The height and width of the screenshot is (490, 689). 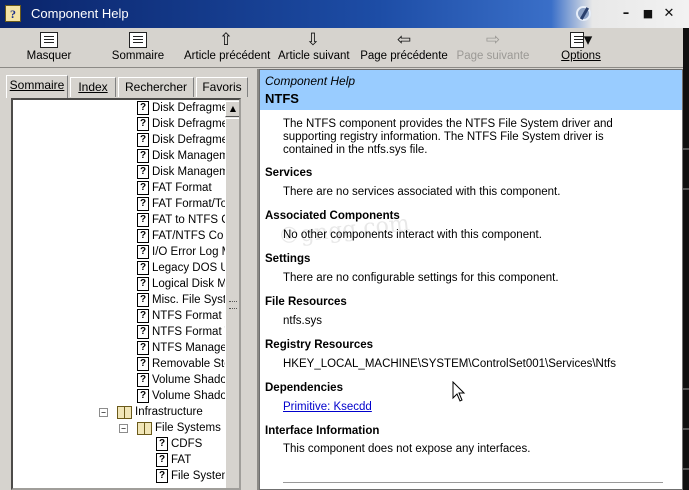 I want to click on hide-button: Masquer, so click(x=49, y=48).